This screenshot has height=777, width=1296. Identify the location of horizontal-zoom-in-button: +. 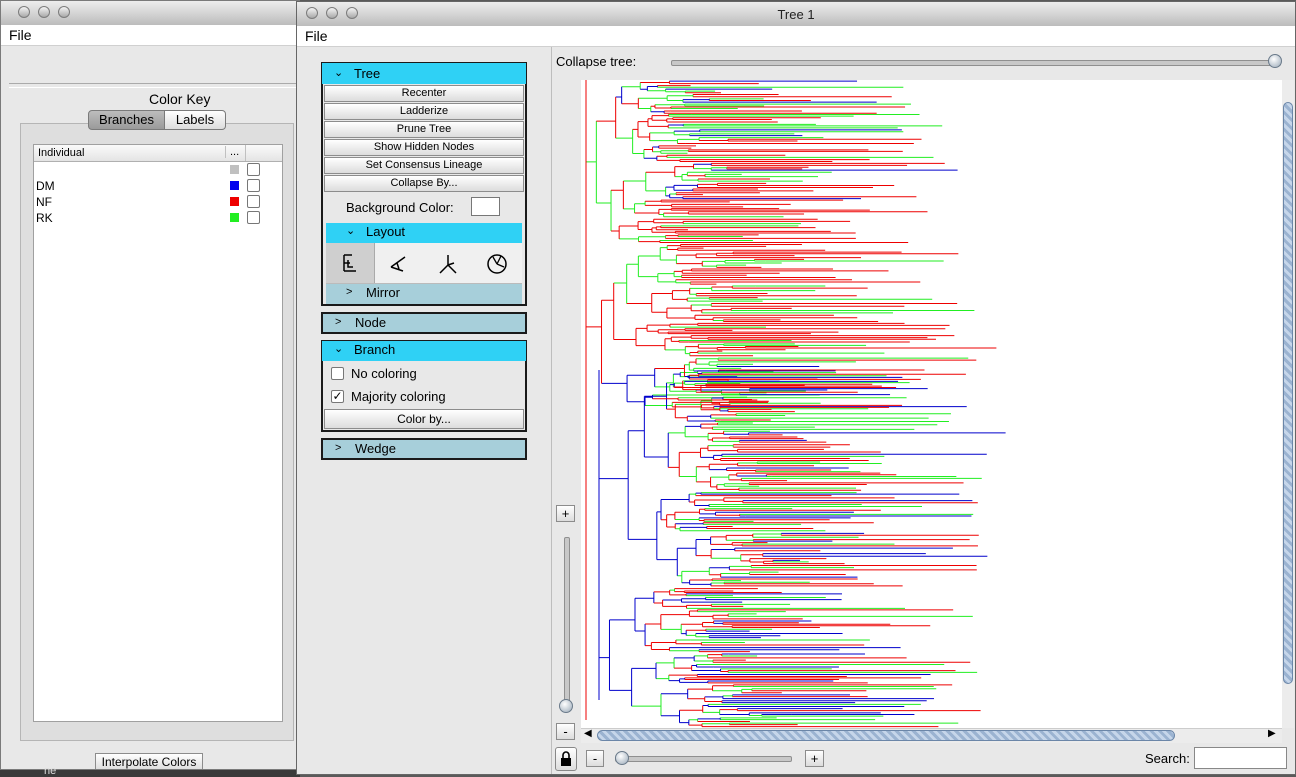
(814, 758).